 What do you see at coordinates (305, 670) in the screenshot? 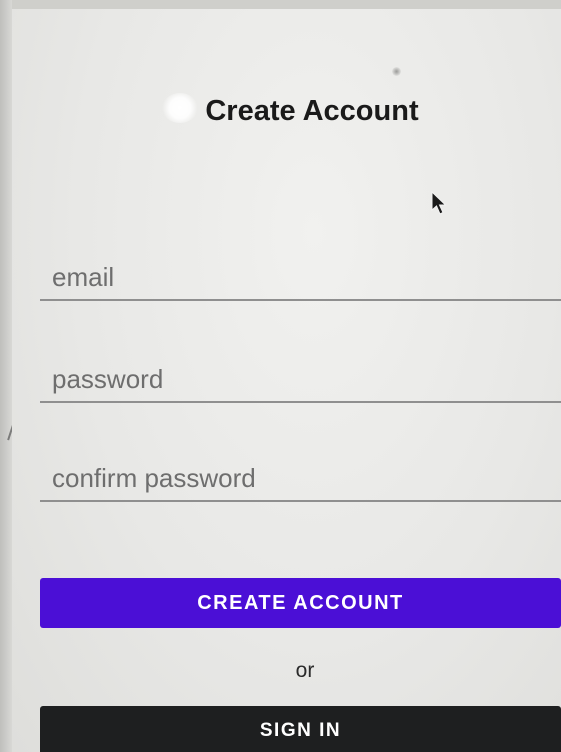
I see `or-separator: or` at bounding box center [305, 670].